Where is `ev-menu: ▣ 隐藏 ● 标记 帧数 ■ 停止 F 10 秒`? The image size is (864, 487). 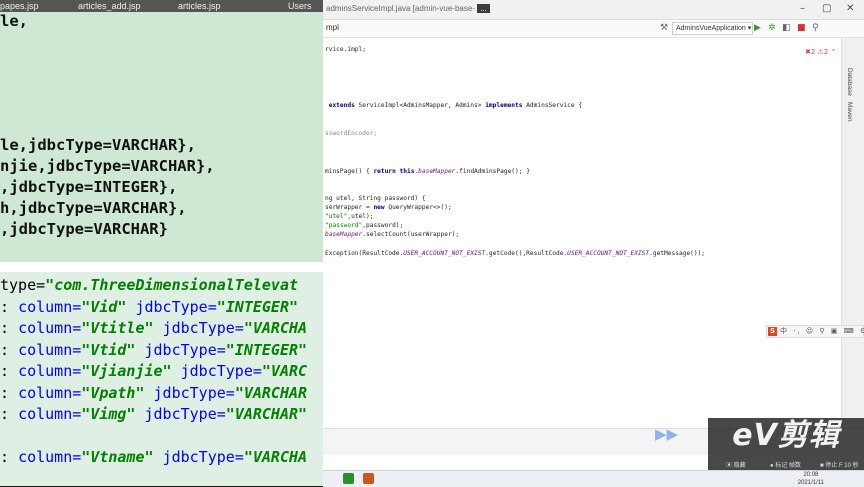
ev-menu: ▣ 隐藏 ● 标记 帧数 ■ 停止 F 10 秒 is located at coordinates (786, 463).